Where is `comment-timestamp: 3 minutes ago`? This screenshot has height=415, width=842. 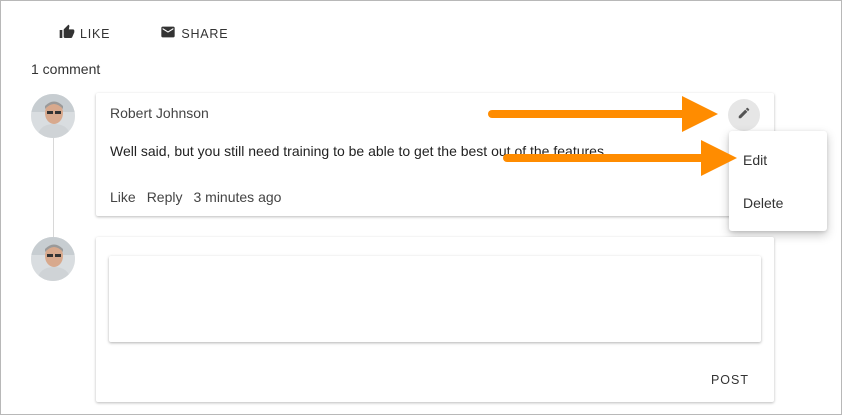 comment-timestamp: 3 minutes ago is located at coordinates (237, 197).